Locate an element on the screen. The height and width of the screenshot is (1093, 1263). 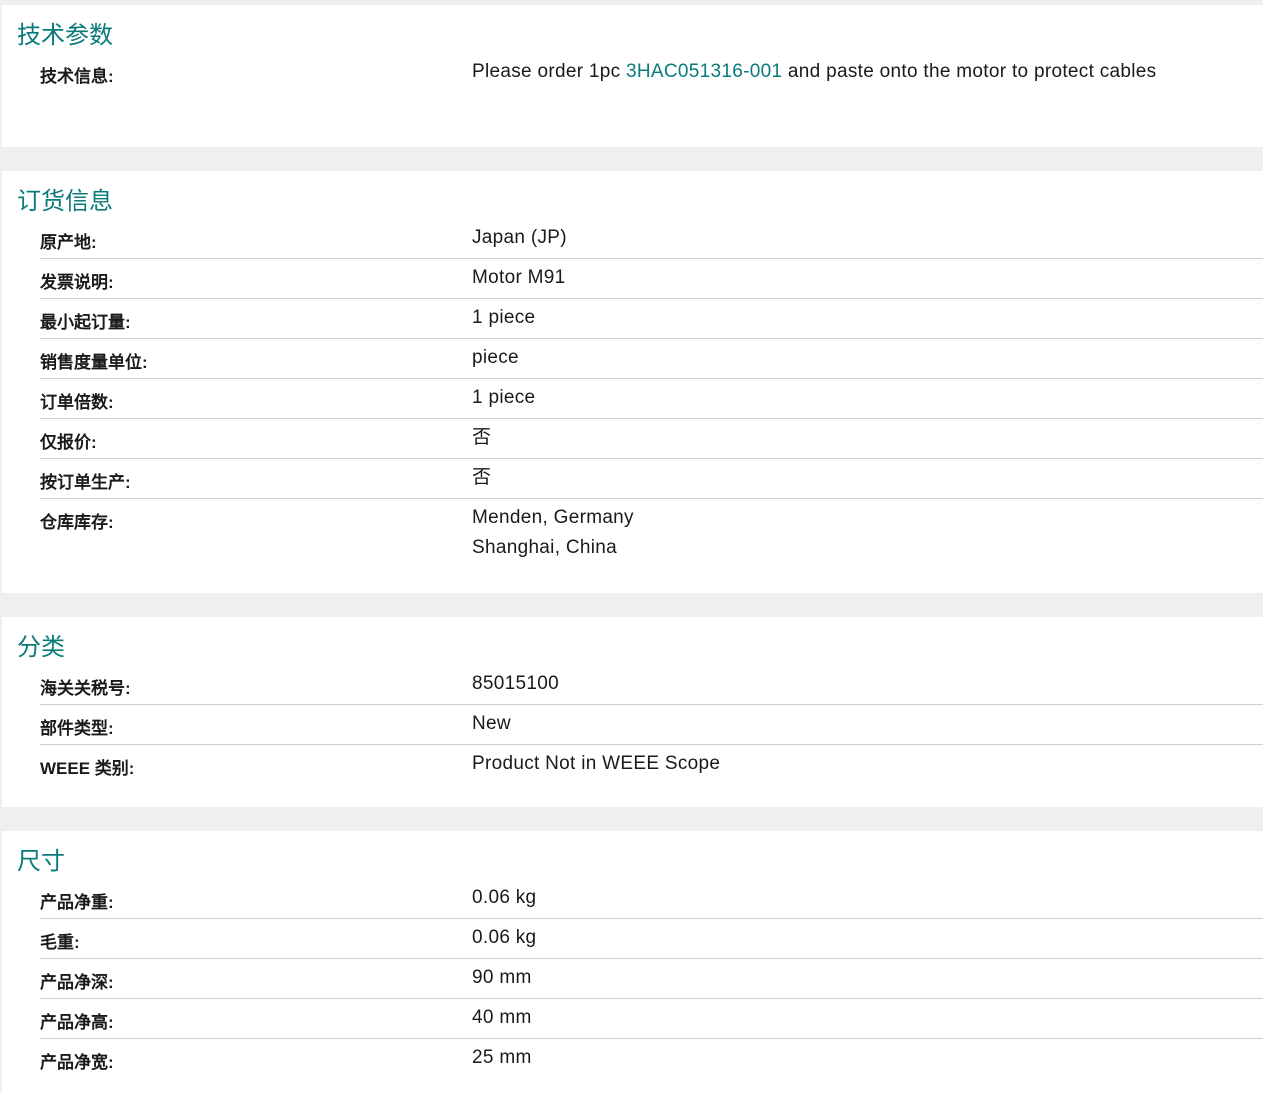
spec-label: 技术信息: is located at coordinates (77, 76).